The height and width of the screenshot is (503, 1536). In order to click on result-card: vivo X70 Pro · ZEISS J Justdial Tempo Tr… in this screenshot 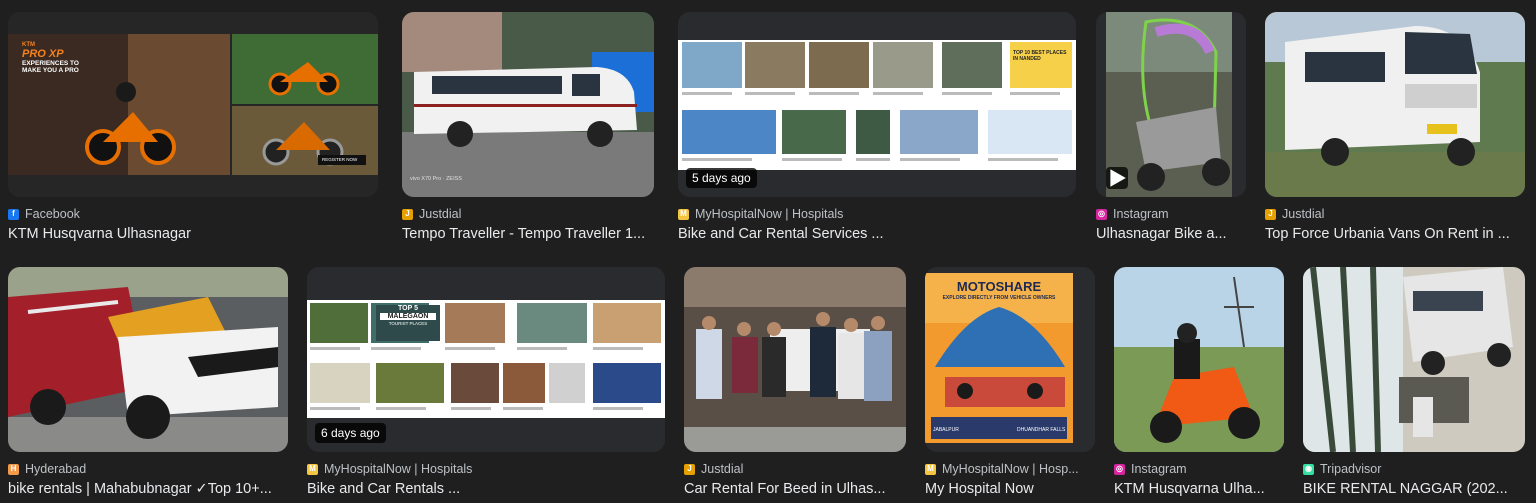, I will do `click(528, 128)`.